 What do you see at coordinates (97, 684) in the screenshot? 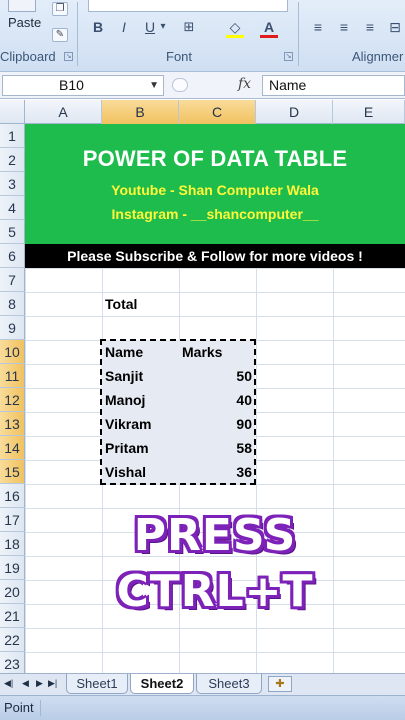
I see `tab-sheet1: Sheet1` at bounding box center [97, 684].